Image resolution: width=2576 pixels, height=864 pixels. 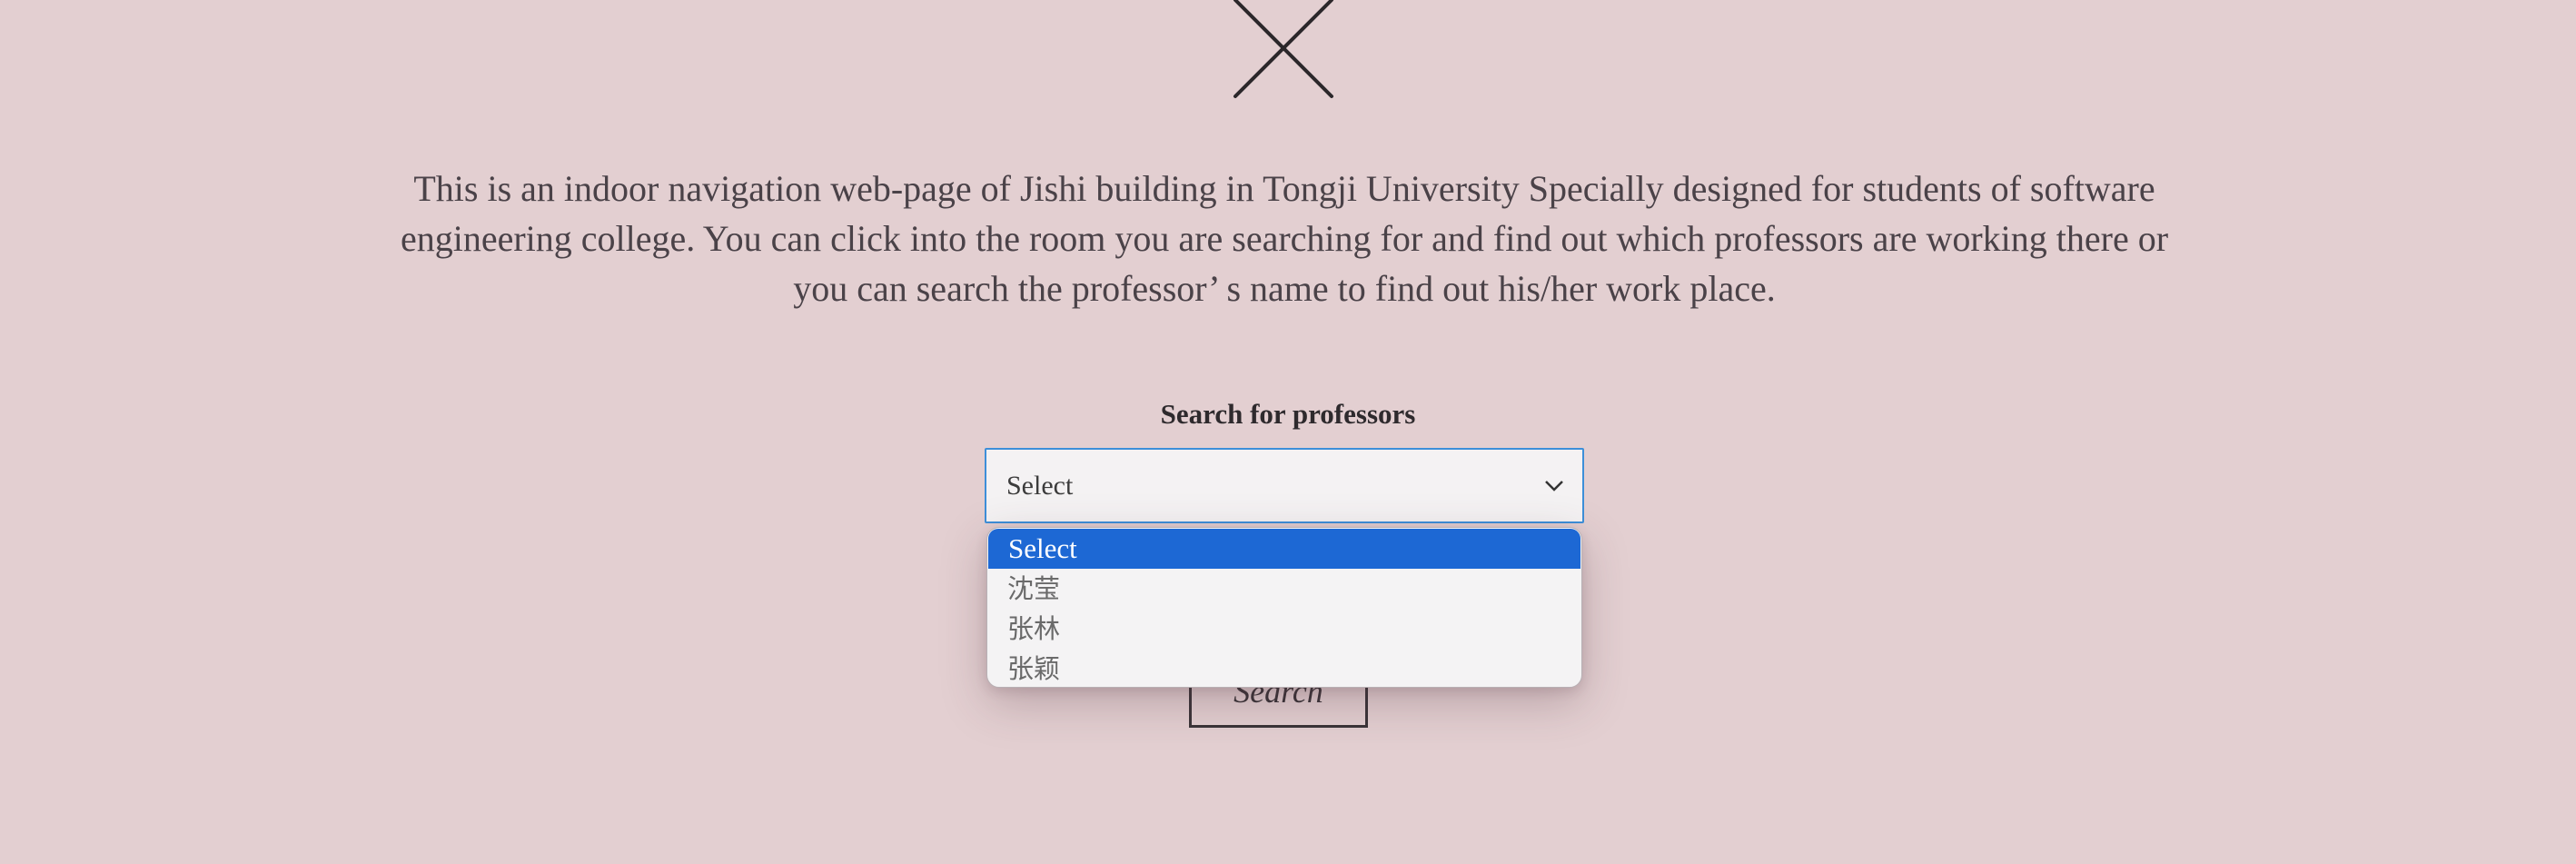 I want to click on search-label: Search for professors, so click(x=1288, y=414).